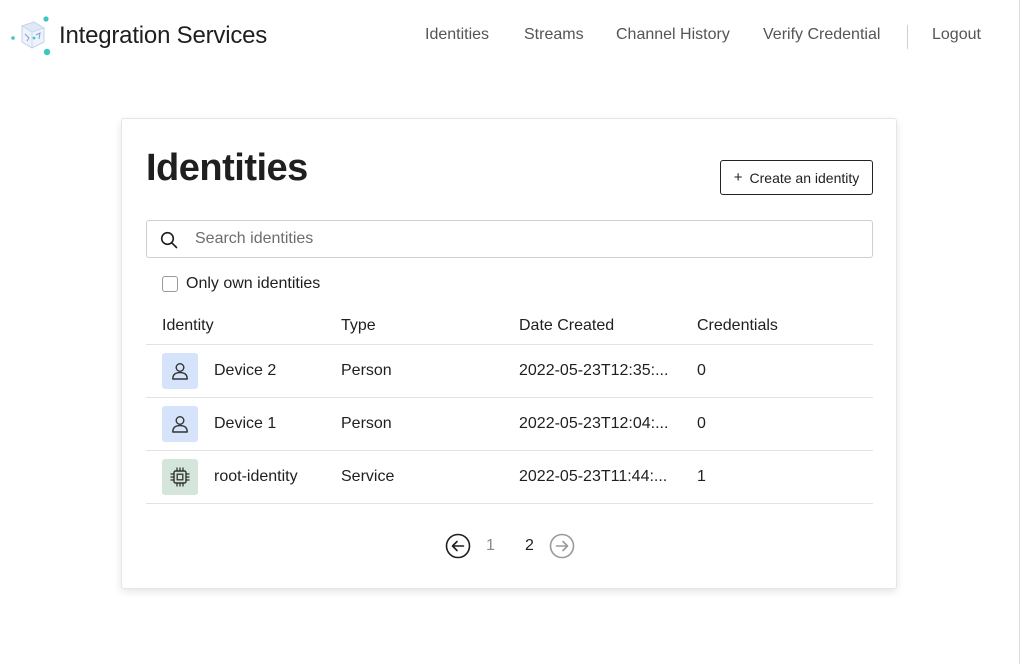  I want to click on arrow-left-circle-icon, so click(458, 546).